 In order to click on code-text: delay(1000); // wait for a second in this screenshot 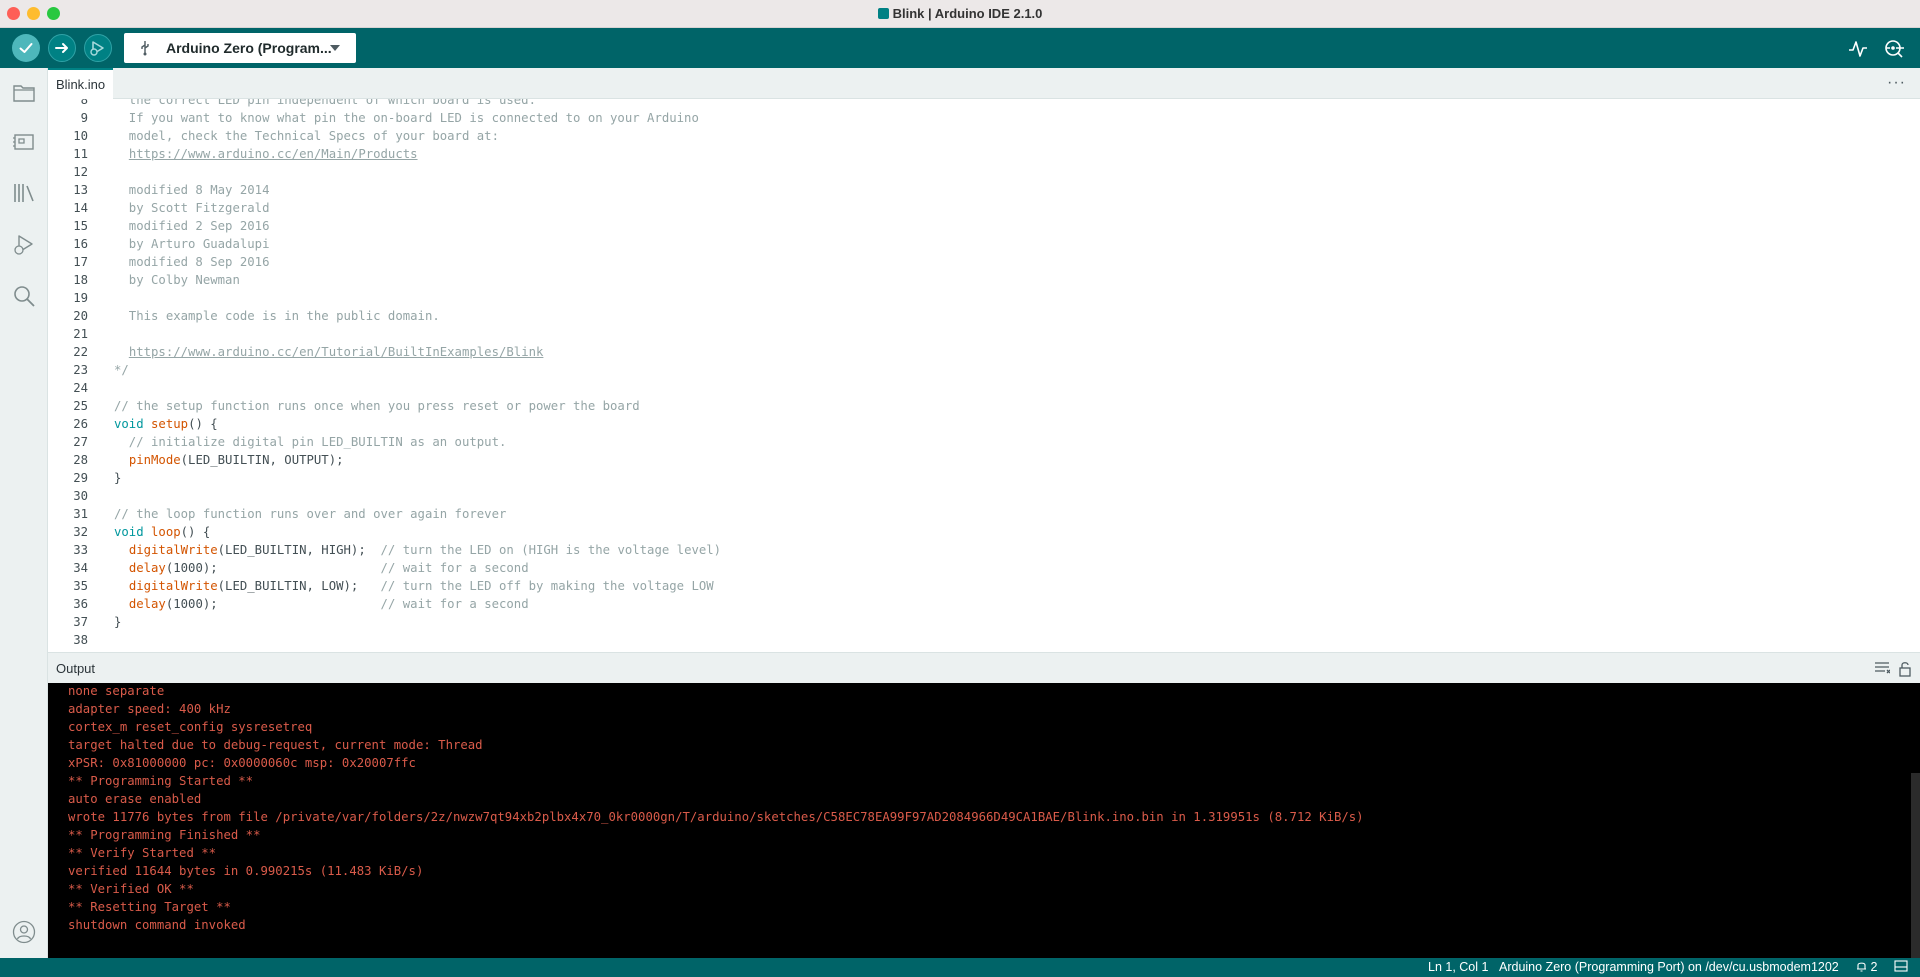, I will do `click(321, 568)`.